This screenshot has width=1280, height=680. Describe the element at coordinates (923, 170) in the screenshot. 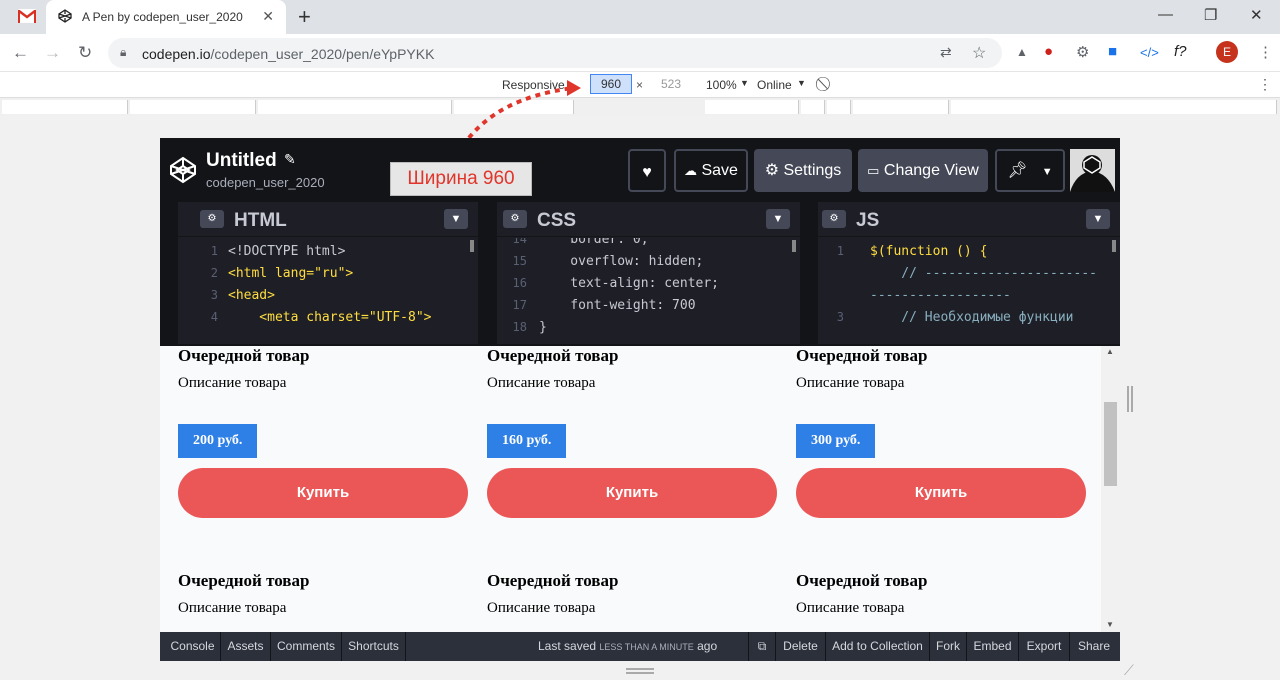

I see `change-view-button: ▭ Change View` at that location.